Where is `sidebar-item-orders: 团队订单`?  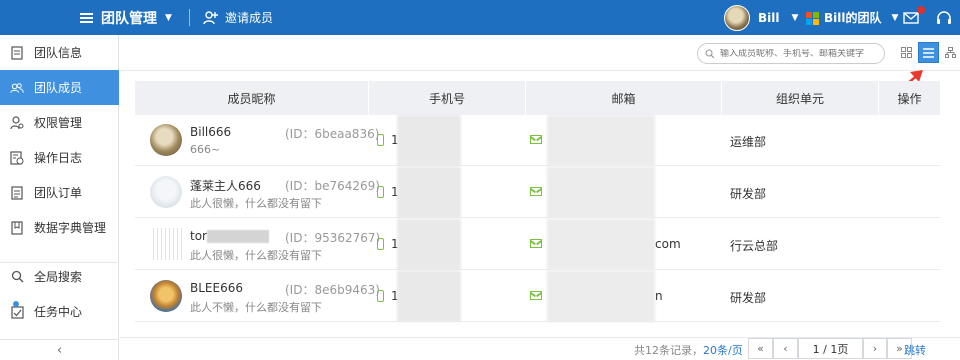 sidebar-item-orders: 团队订单 is located at coordinates (59, 192).